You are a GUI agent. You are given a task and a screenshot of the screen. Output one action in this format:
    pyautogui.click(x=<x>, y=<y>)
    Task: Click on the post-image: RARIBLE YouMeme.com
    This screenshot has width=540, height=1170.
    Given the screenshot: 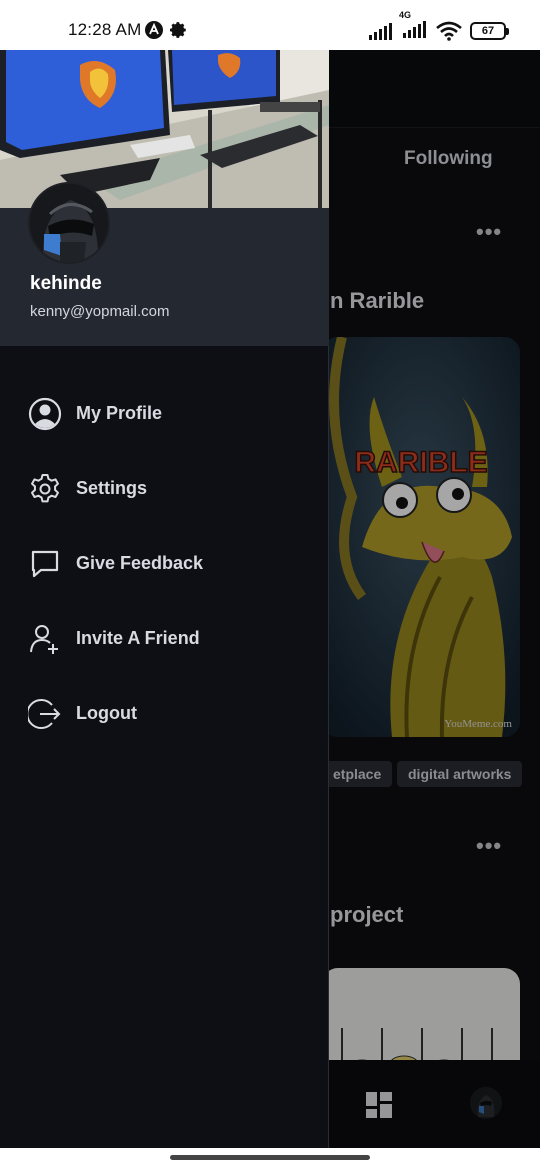 What is the action you would take?
    pyautogui.click(x=421, y=537)
    